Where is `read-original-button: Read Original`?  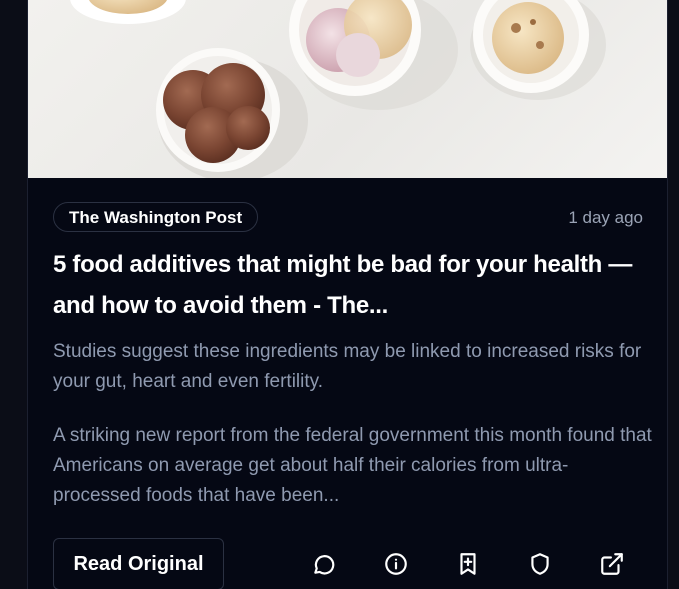
read-original-button: Read Original is located at coordinates (138, 563).